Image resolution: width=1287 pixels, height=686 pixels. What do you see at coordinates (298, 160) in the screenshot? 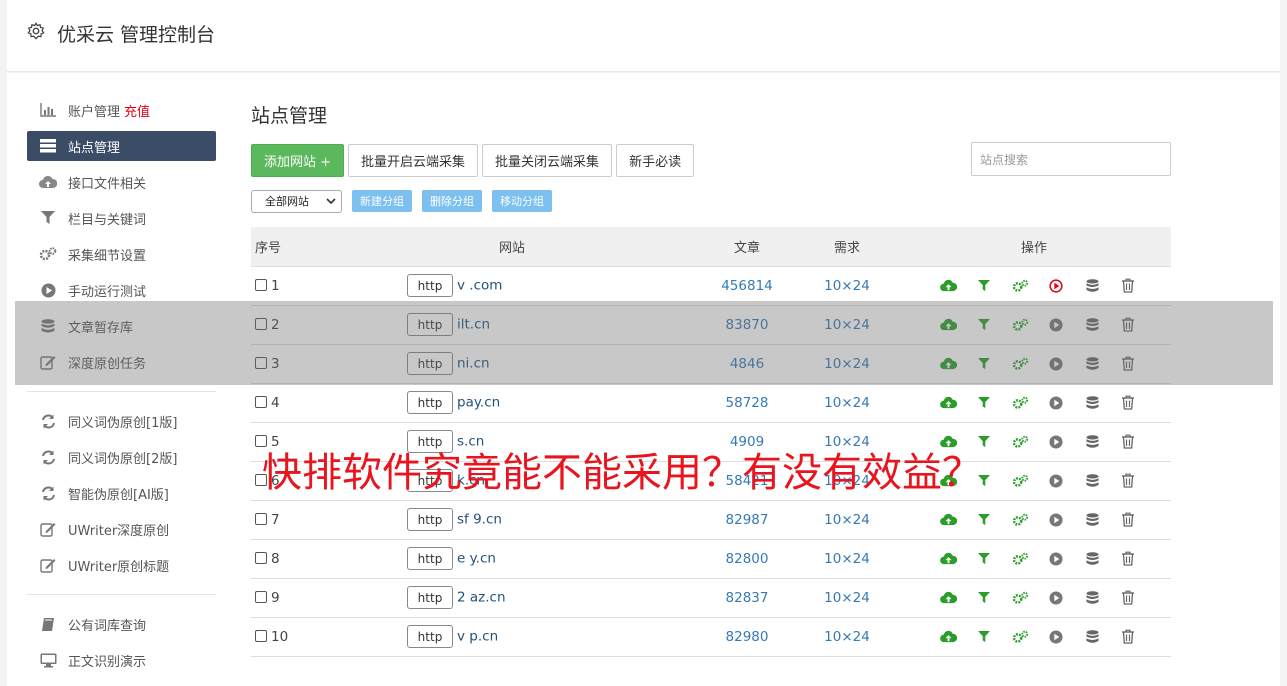
I see `add-site-button: 添加网站 +` at bounding box center [298, 160].